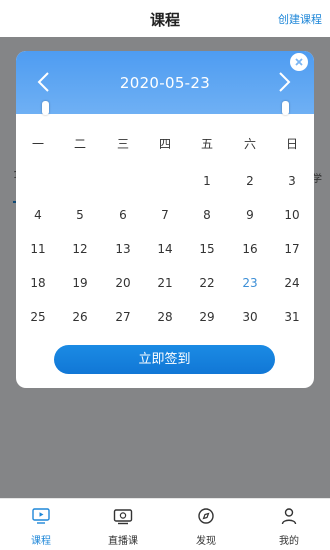 The height and width of the screenshot is (550, 330). I want to click on calendar-day: 31, so click(292, 317).